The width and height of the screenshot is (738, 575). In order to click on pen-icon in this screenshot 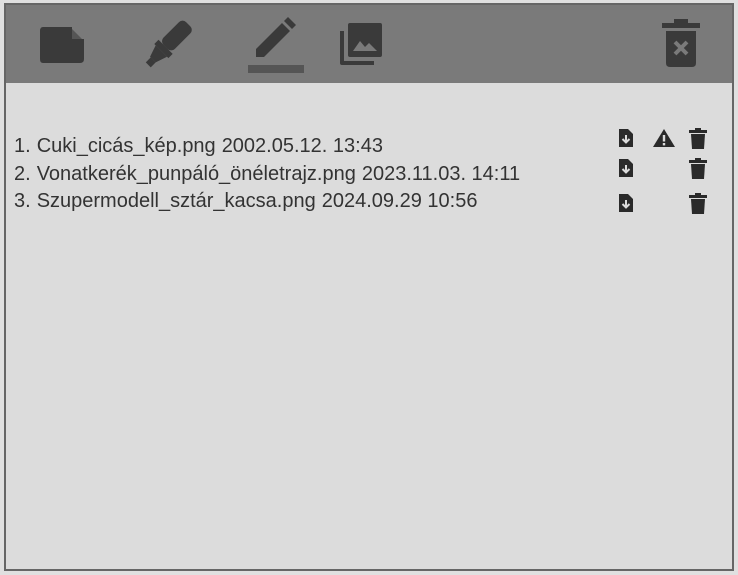, I will do `click(276, 45)`.